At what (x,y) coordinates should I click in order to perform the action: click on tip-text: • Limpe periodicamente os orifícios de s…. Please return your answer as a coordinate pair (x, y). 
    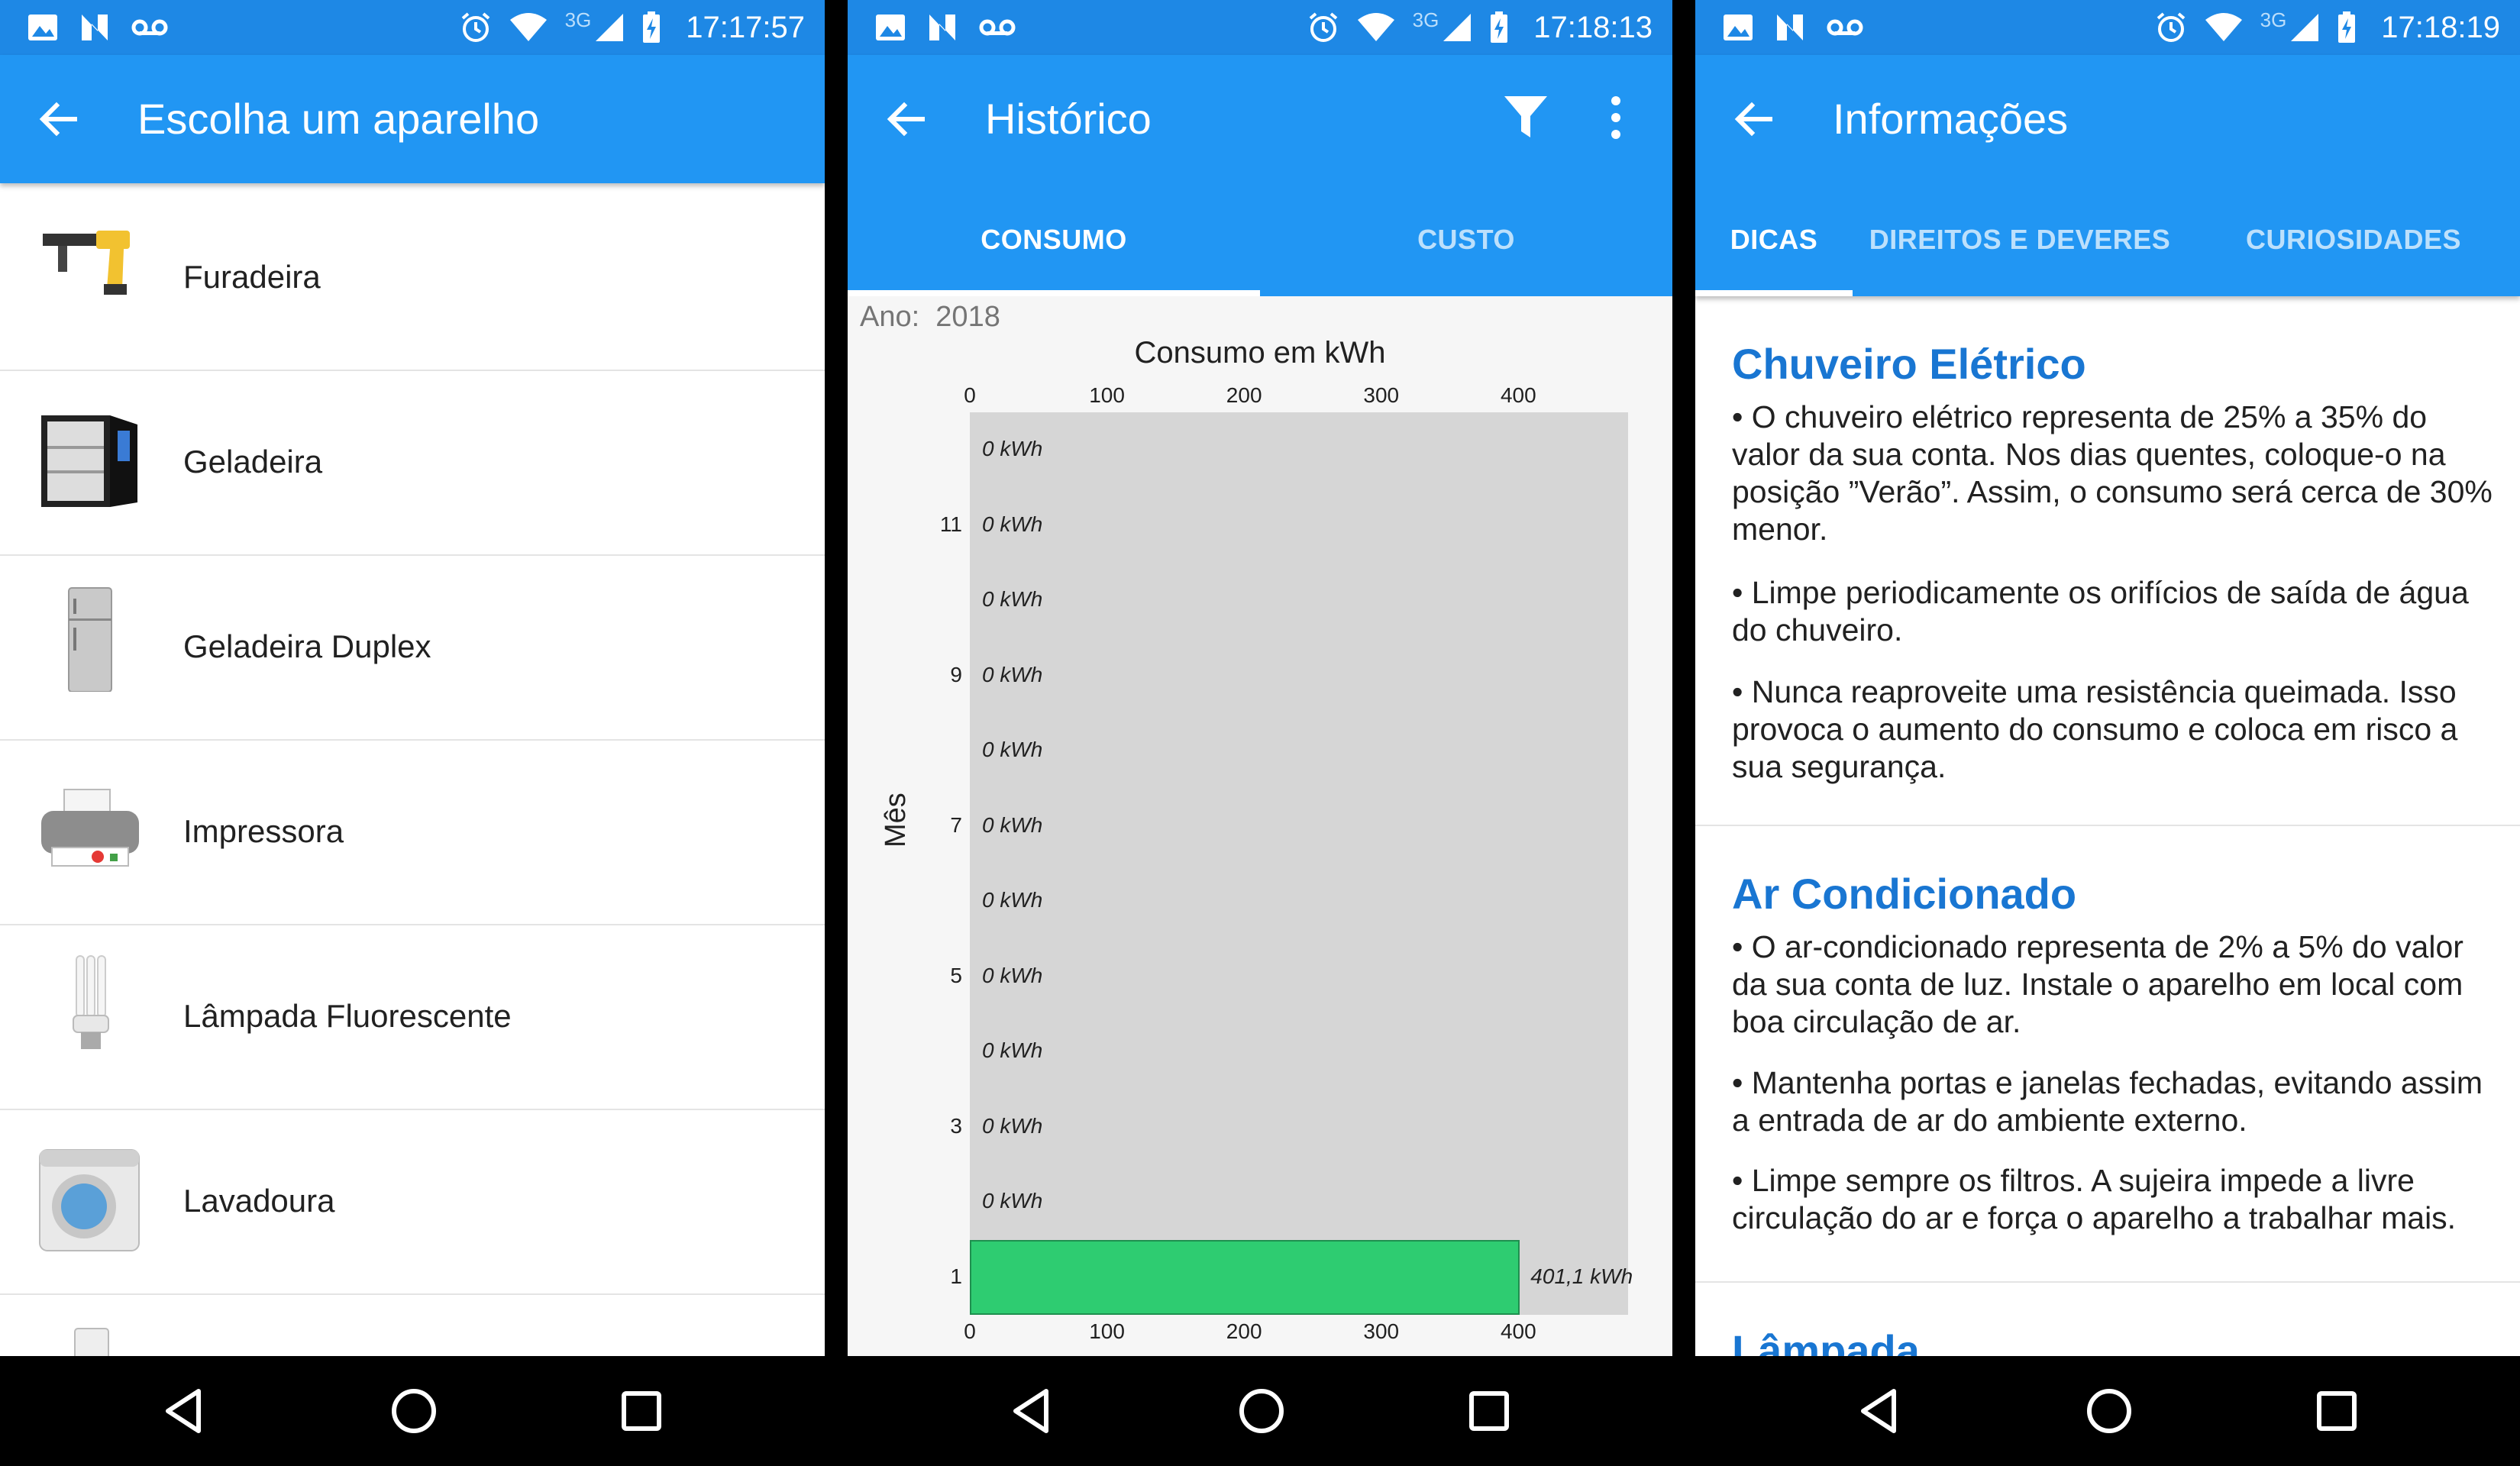
    Looking at the image, I should click on (2100, 611).